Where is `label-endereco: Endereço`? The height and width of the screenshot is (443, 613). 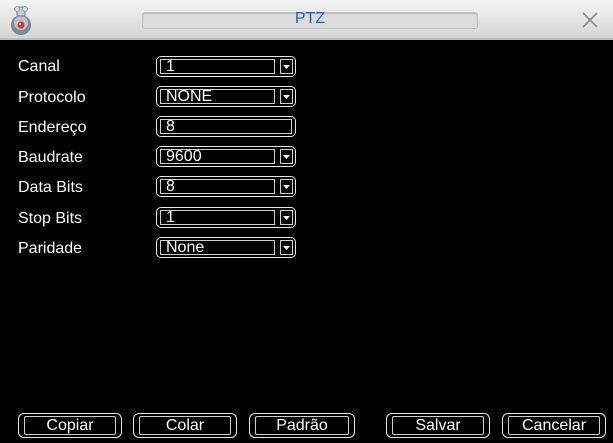 label-endereco: Endereço is located at coordinates (52, 127).